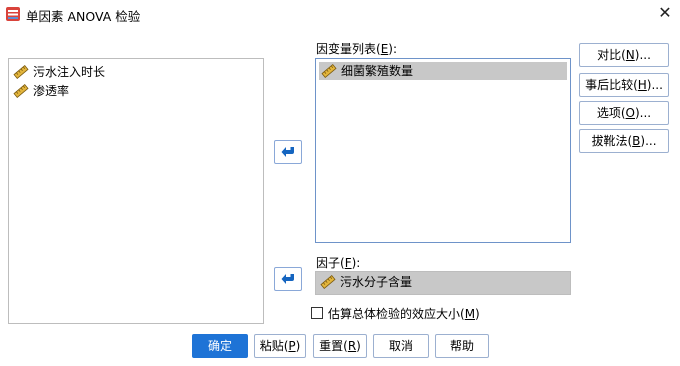 The height and width of the screenshot is (366, 680). I want to click on list-item: 渗透率, so click(41, 91).